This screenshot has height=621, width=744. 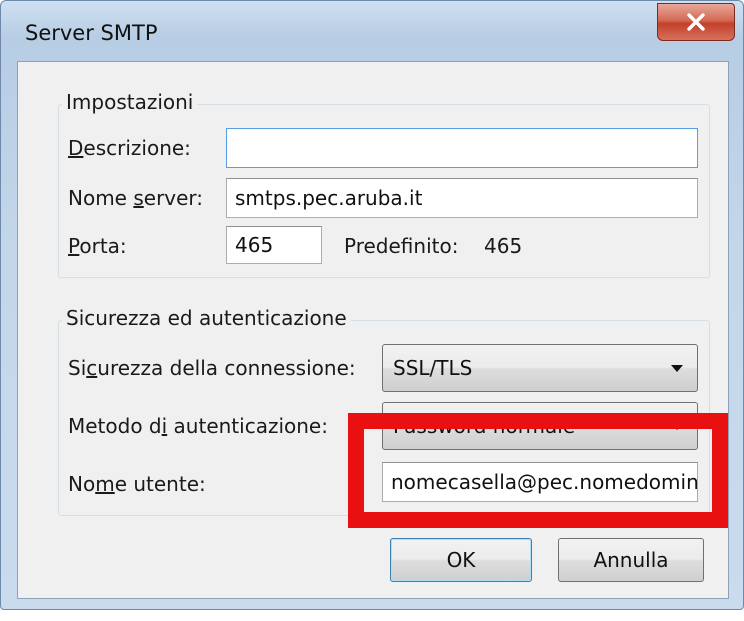 I want to click on connection-security-select: SSL/TLS, so click(x=540, y=368).